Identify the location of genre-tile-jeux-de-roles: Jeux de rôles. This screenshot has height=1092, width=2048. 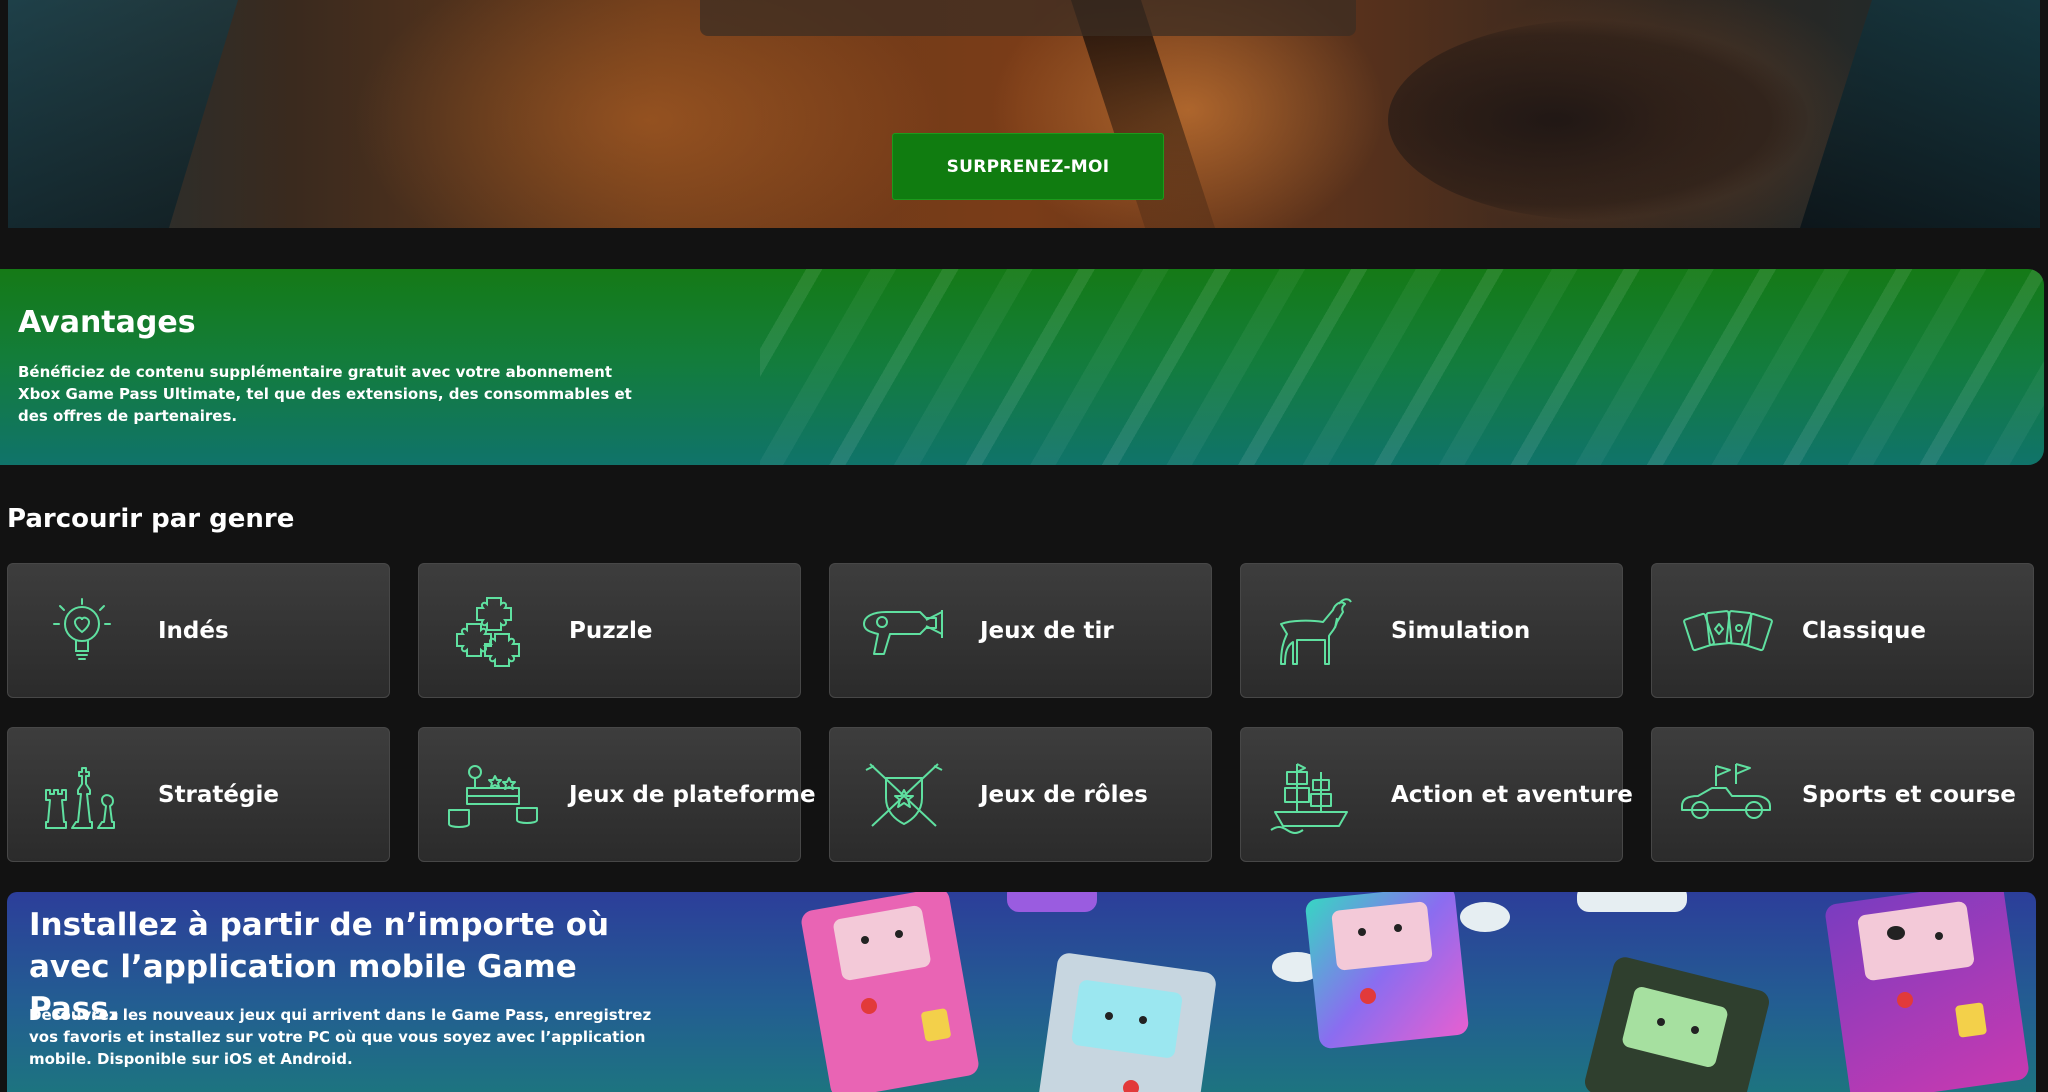
(1020, 794).